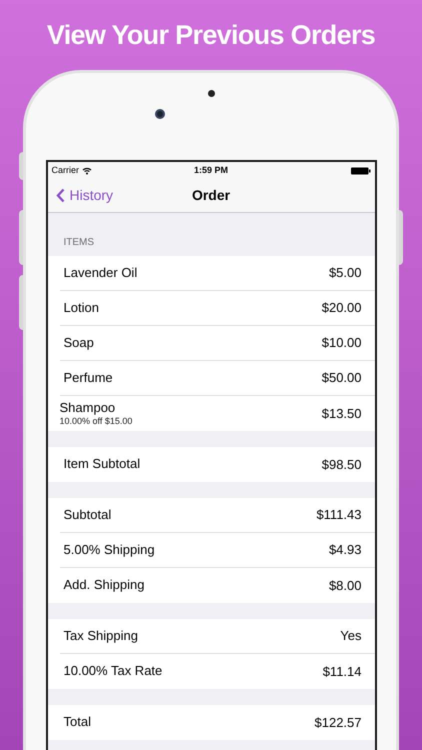 The height and width of the screenshot is (750, 422). Describe the element at coordinates (101, 636) in the screenshot. I see `row-label: Tax Shipping` at that location.